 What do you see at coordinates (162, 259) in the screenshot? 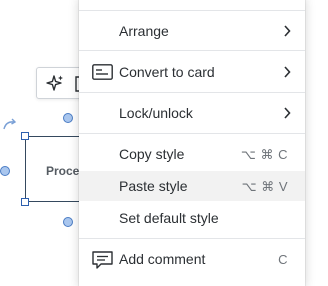
I see `menu-item-label: Add comment` at bounding box center [162, 259].